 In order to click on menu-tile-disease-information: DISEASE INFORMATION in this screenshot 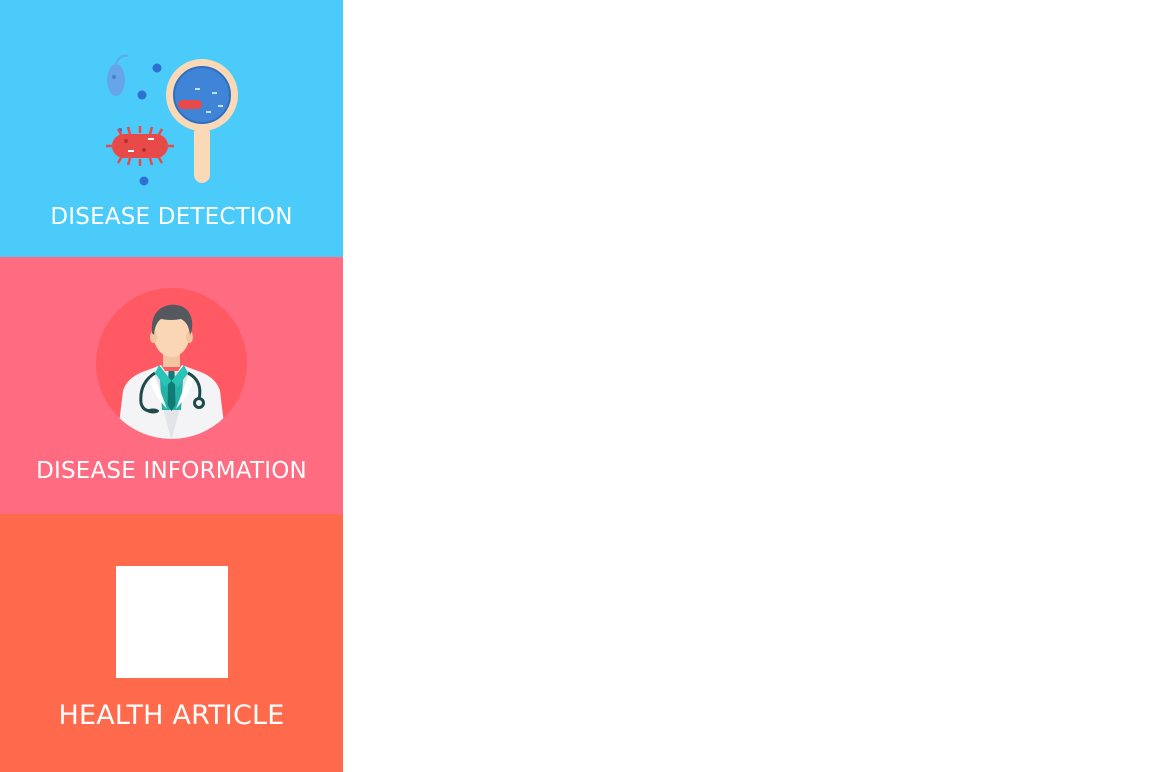, I will do `click(171, 385)`.